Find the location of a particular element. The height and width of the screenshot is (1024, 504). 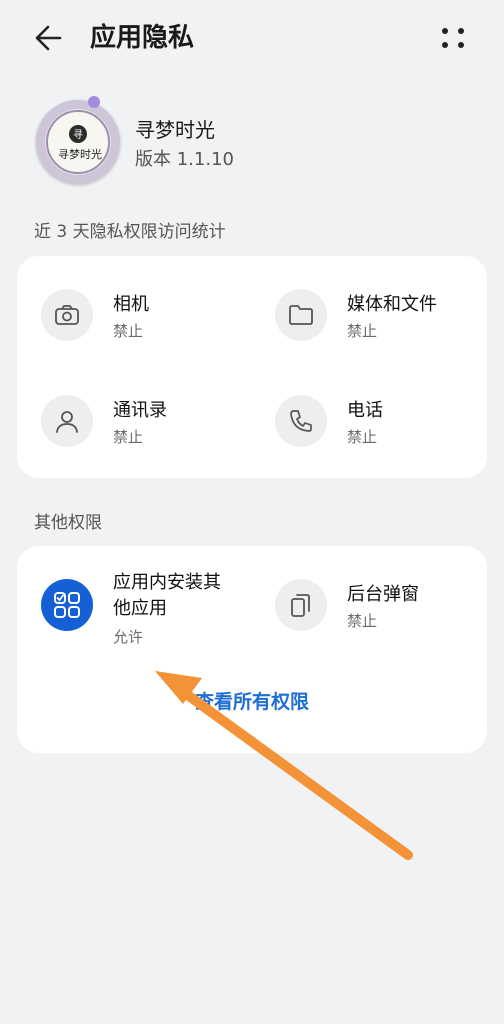

perm-label-line2: 他应用 is located at coordinates (140, 608).